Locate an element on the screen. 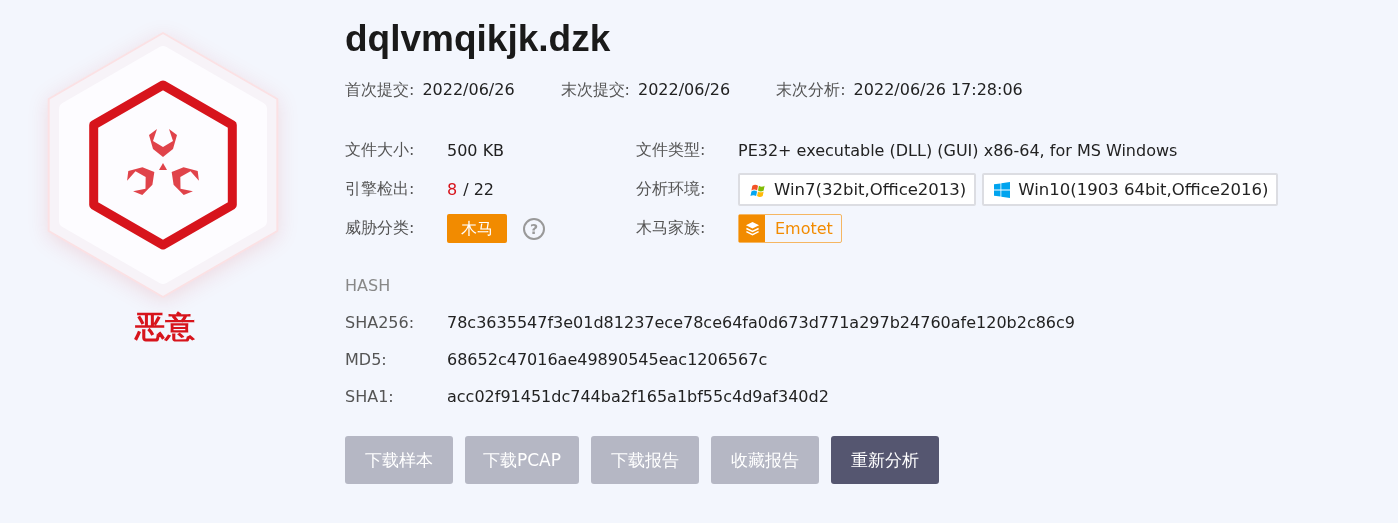  field-label: 分析环境: is located at coordinates (671, 189).